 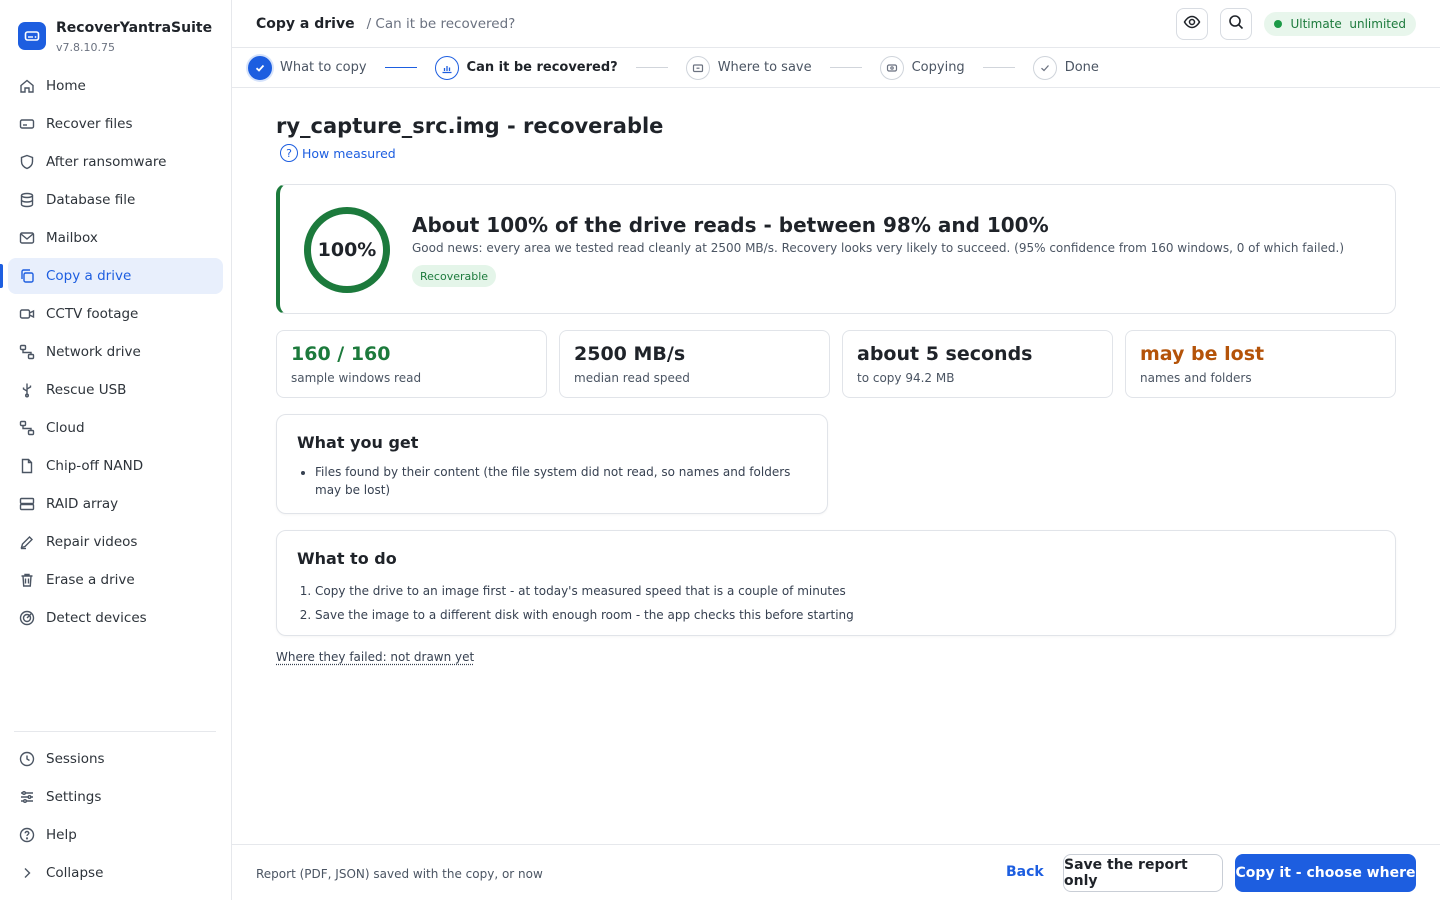 I want to click on breadcrumb-main: Copy a drive, so click(x=305, y=24).